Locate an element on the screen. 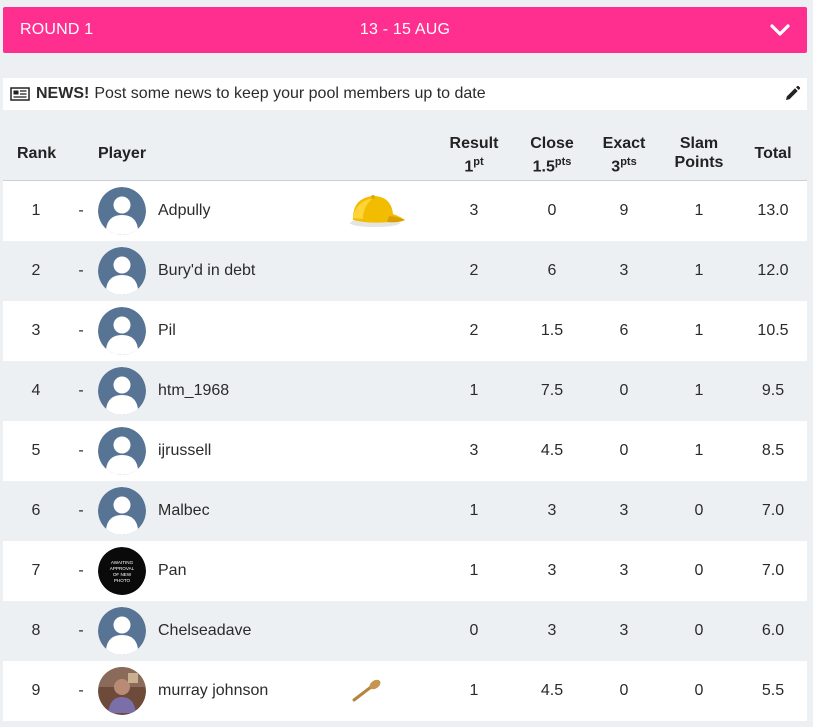  chevron-down-icon is located at coordinates (780, 30).